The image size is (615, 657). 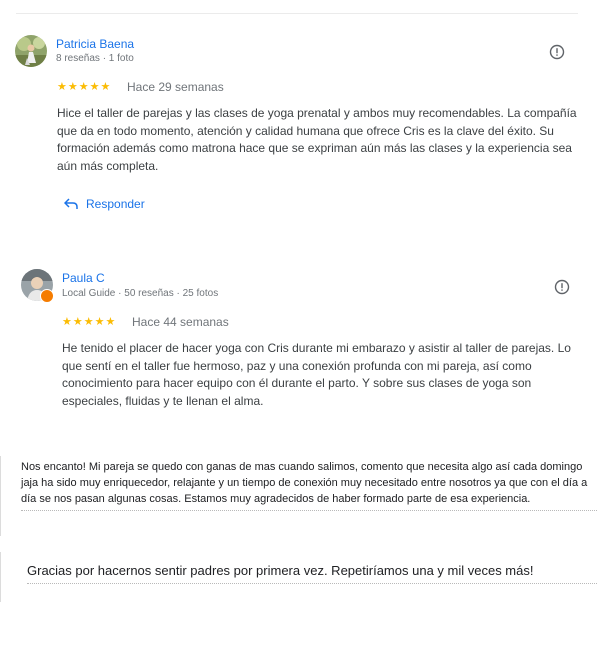 I want to click on star-rating: ★★★★★, so click(x=89, y=322).